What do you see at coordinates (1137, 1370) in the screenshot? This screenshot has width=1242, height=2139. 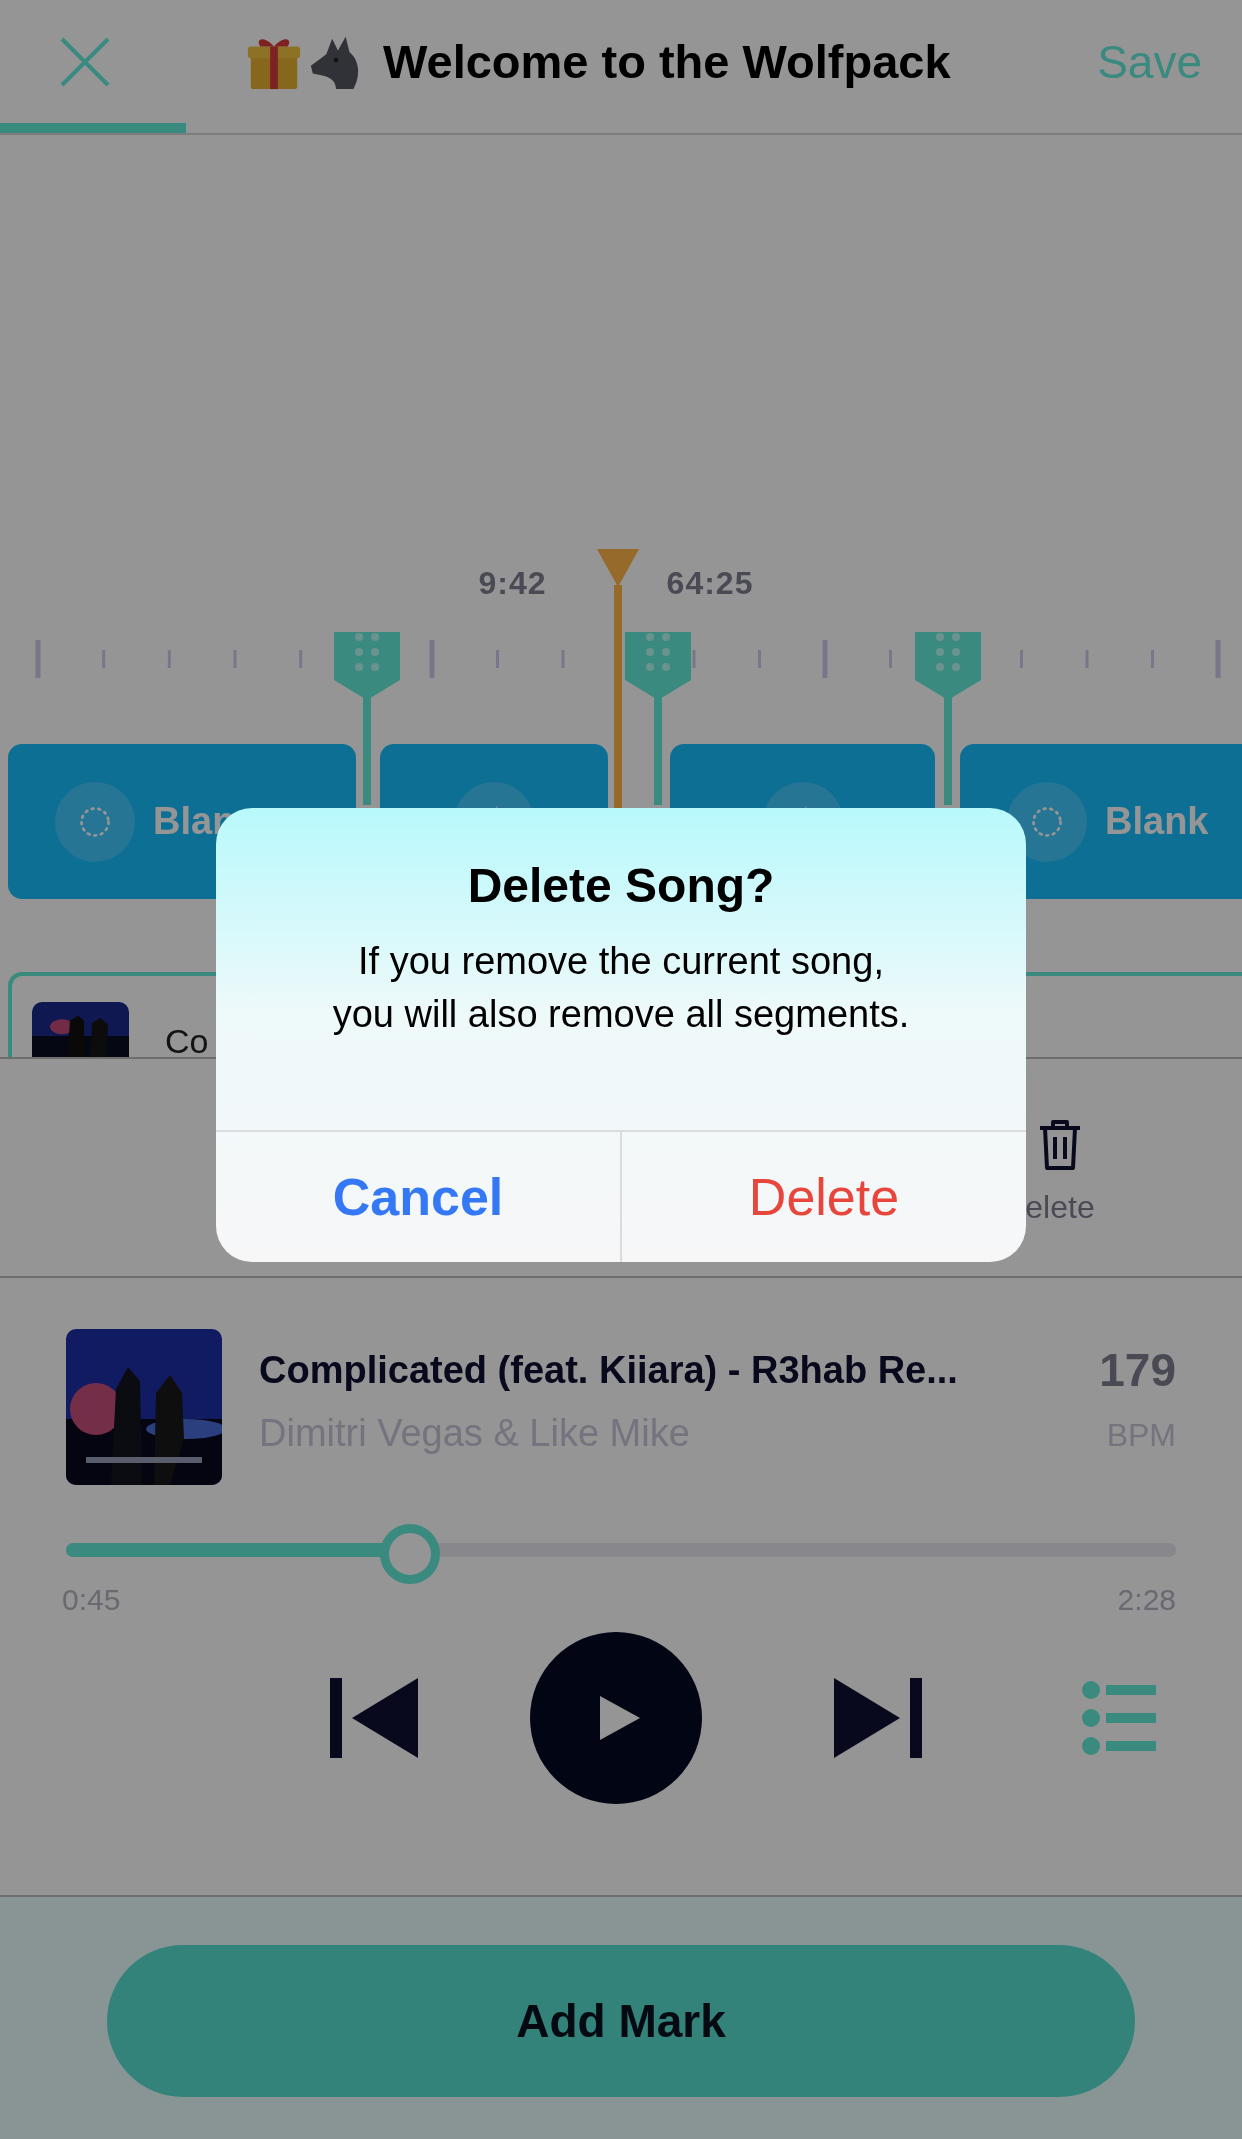 I see `bpm-value: 179` at bounding box center [1137, 1370].